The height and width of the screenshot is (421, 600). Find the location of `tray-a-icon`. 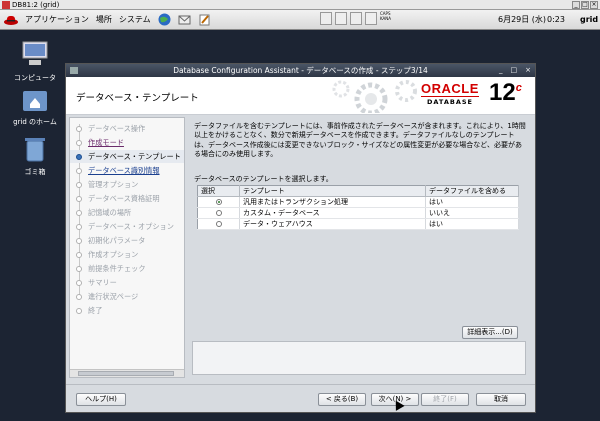

tray-a-icon is located at coordinates (326, 18).